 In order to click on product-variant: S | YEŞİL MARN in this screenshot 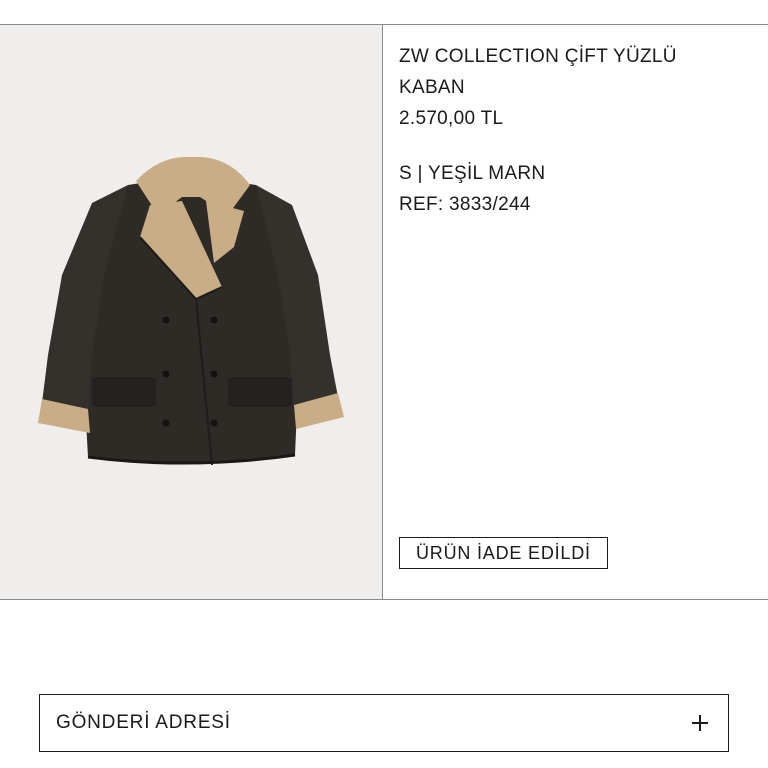, I will do `click(472, 173)`.